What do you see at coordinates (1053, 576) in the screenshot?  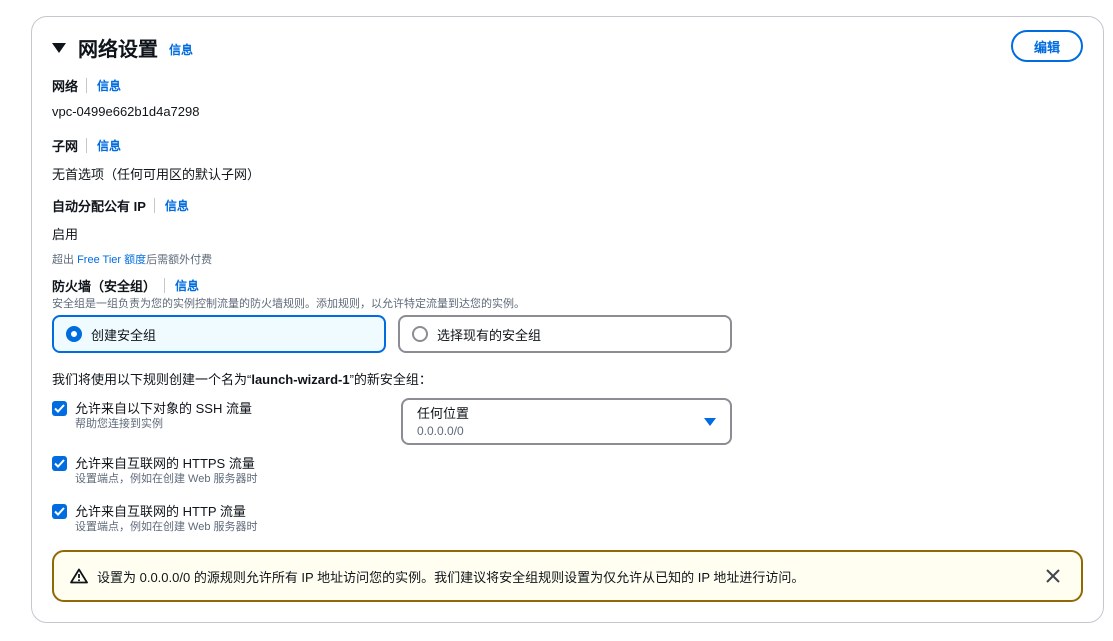 I see `close-icon` at bounding box center [1053, 576].